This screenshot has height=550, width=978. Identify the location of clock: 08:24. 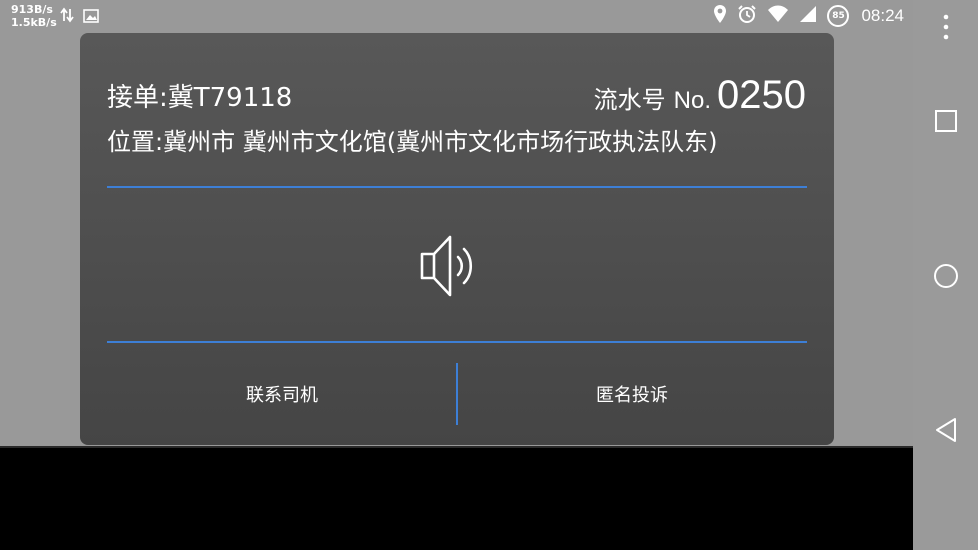
(882, 15).